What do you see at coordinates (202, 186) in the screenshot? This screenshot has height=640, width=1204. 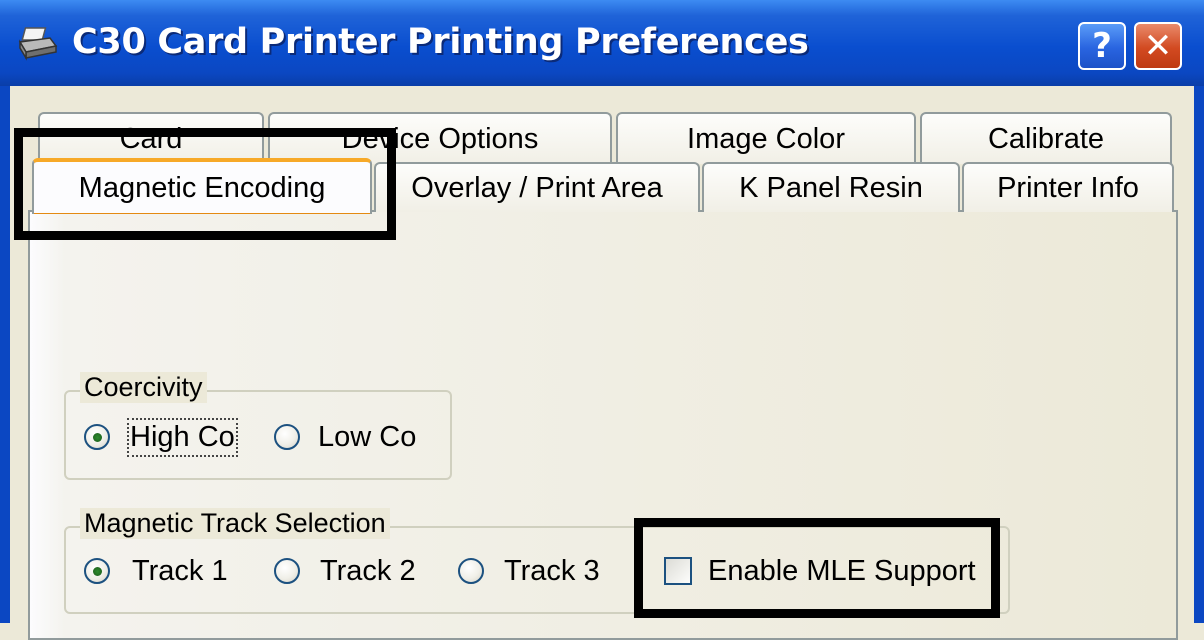 I see `tab-magnetic-encoding: Magnetic Encoding` at bounding box center [202, 186].